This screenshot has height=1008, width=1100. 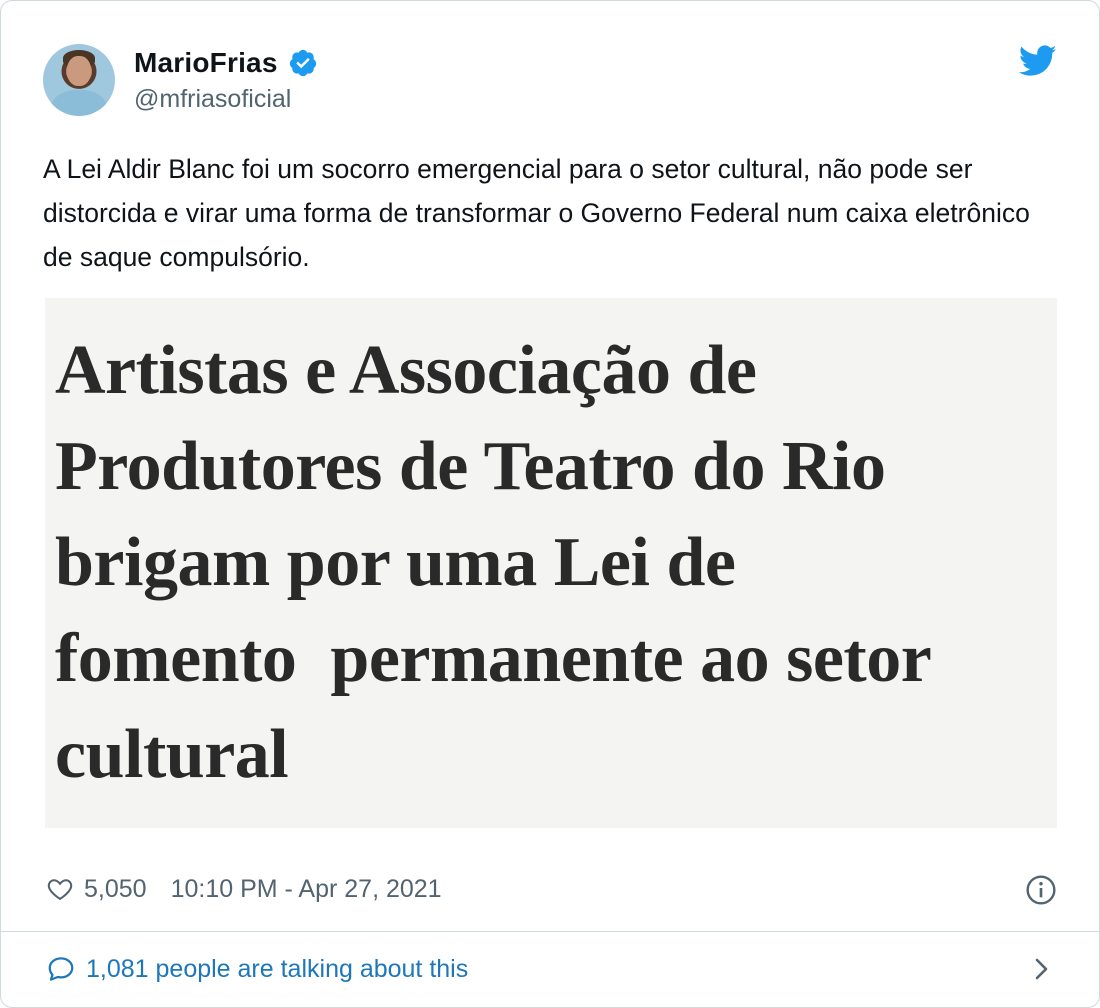 What do you see at coordinates (212, 99) in the screenshot?
I see `author-handle: @mfriasoficial` at bounding box center [212, 99].